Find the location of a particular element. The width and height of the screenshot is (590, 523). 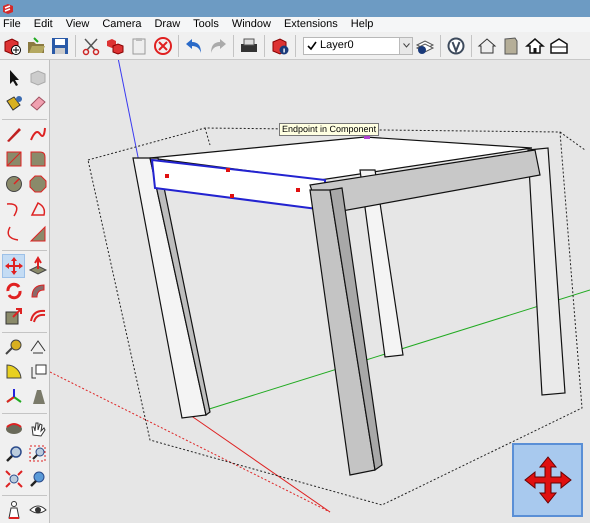

cube-plus-icon is located at coordinates (12, 46).